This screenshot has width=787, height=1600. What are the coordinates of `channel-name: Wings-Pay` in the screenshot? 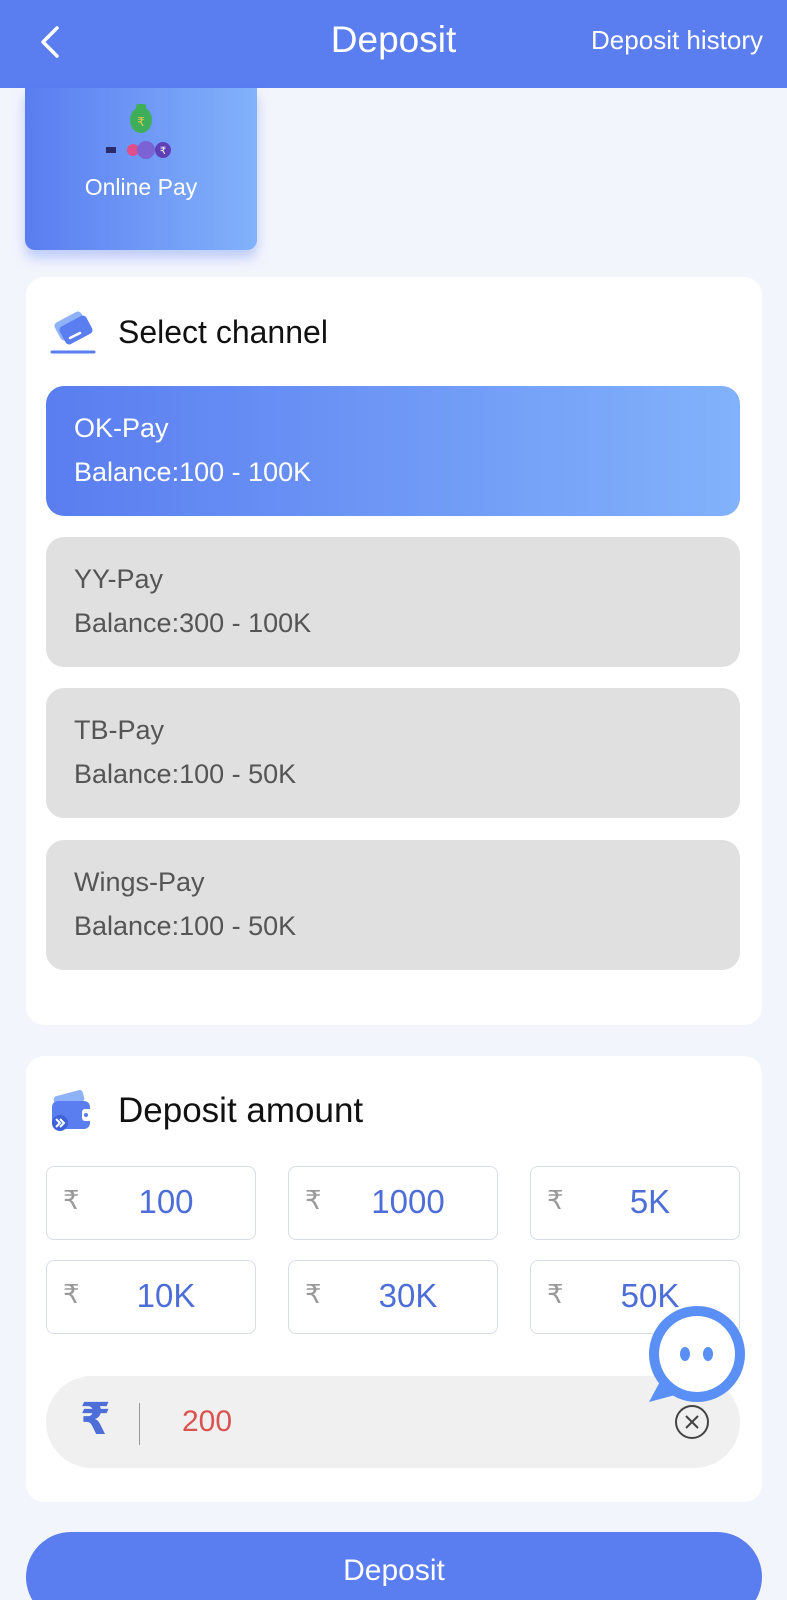 It's located at (139, 882).